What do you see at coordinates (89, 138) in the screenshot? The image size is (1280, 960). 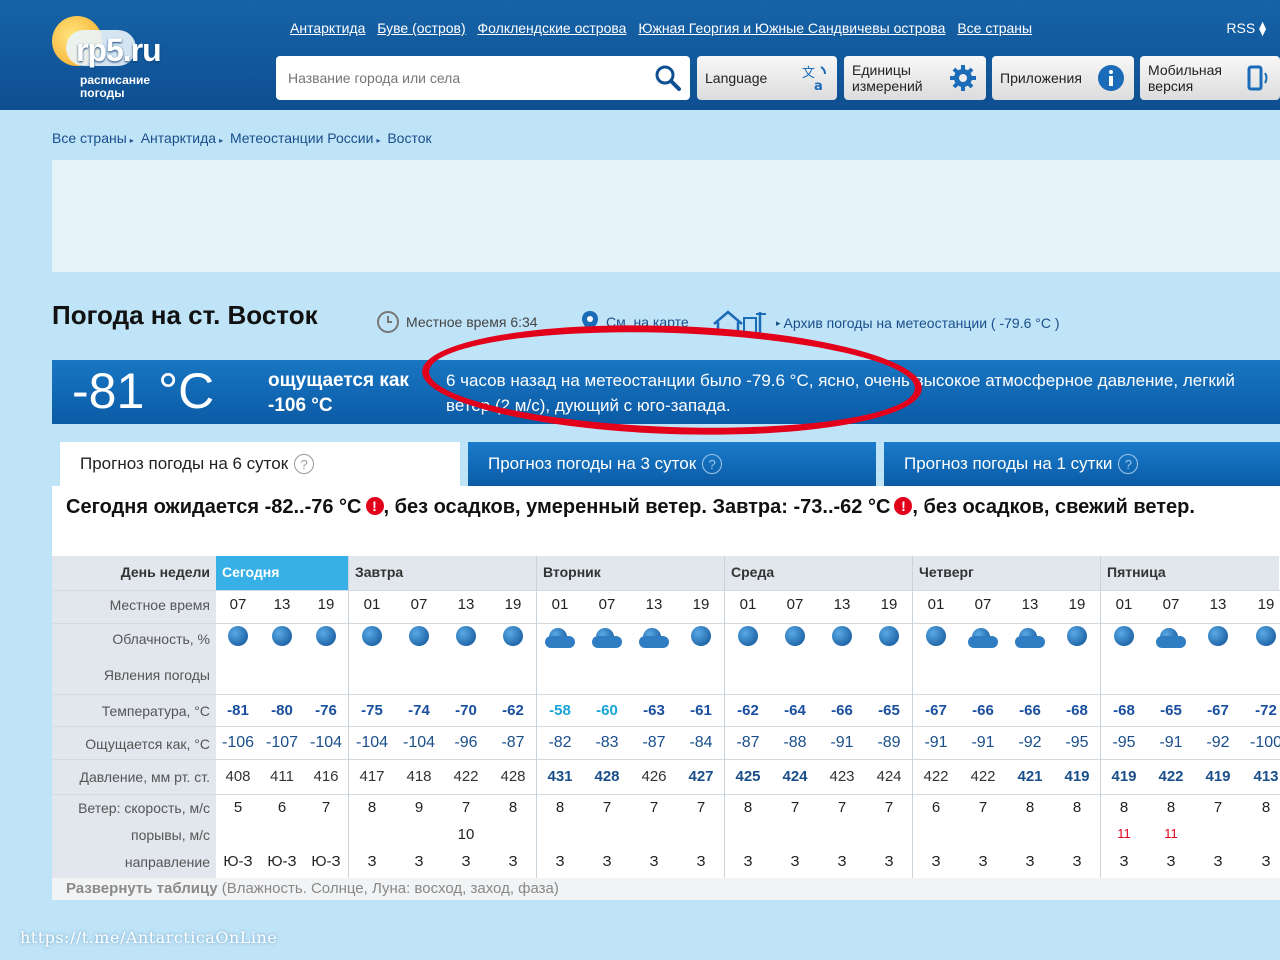 I see `breadcrumb-all-countries: Все страны` at bounding box center [89, 138].